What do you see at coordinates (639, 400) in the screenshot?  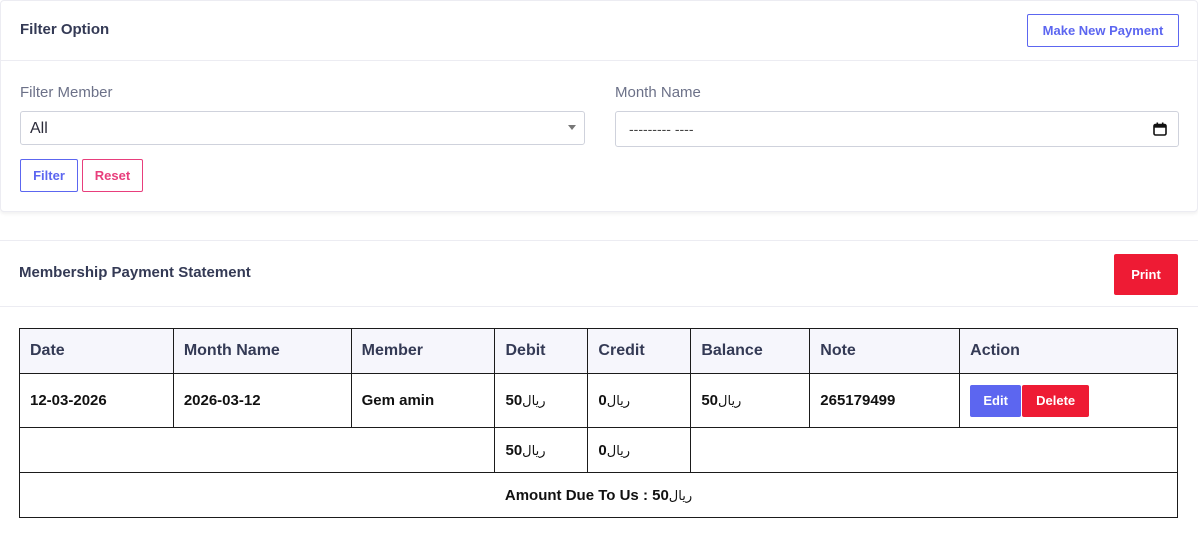 I see `credit-cell: 0ریال` at bounding box center [639, 400].